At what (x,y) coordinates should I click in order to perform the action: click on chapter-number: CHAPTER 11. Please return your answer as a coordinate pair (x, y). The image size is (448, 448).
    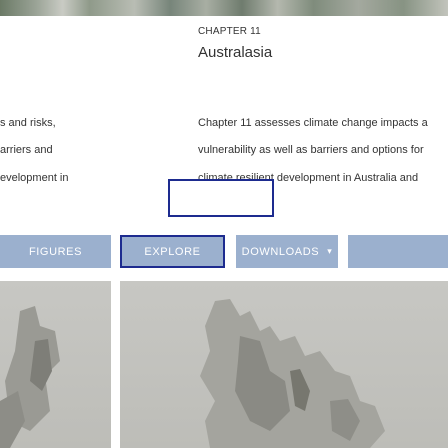
    Looking at the image, I should click on (229, 31).